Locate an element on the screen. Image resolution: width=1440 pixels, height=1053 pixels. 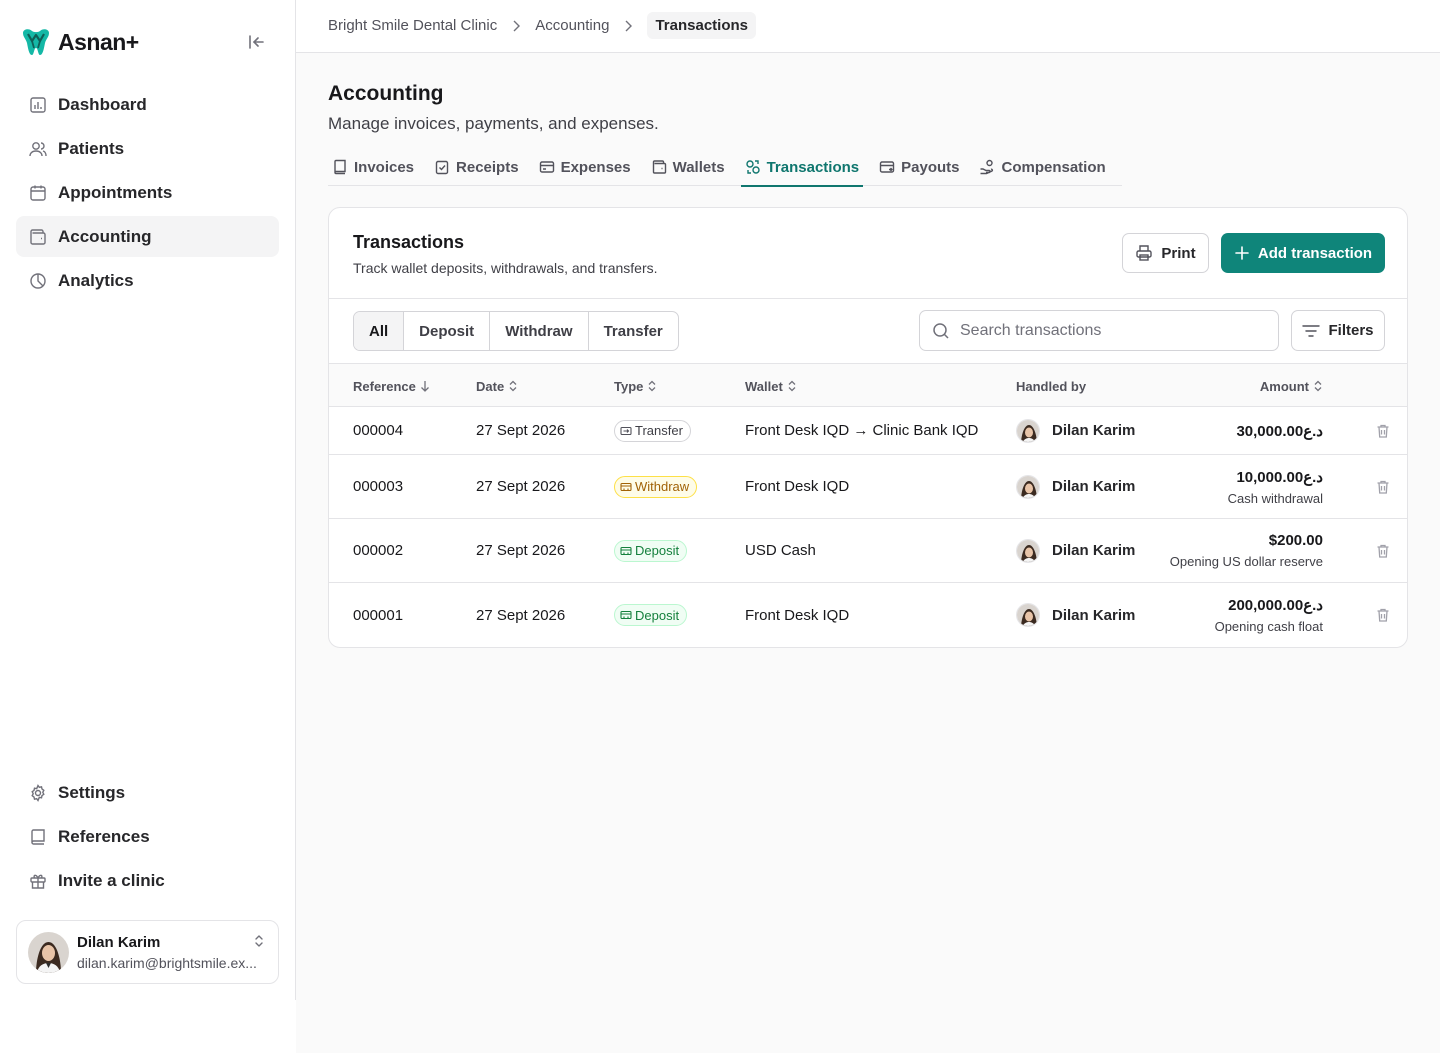
tab-label: Wallets is located at coordinates (698, 167).